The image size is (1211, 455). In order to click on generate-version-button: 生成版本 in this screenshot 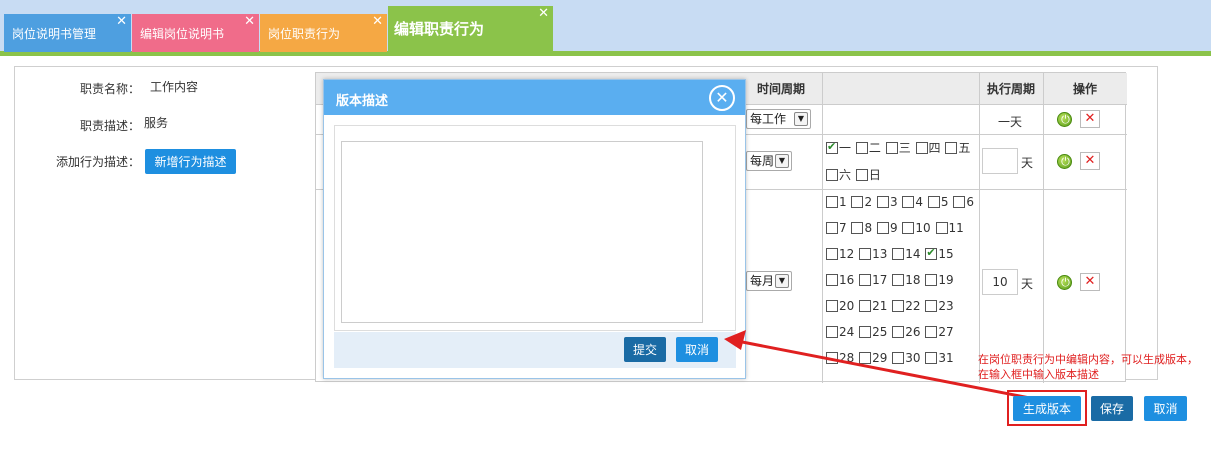, I will do `click(1047, 408)`.